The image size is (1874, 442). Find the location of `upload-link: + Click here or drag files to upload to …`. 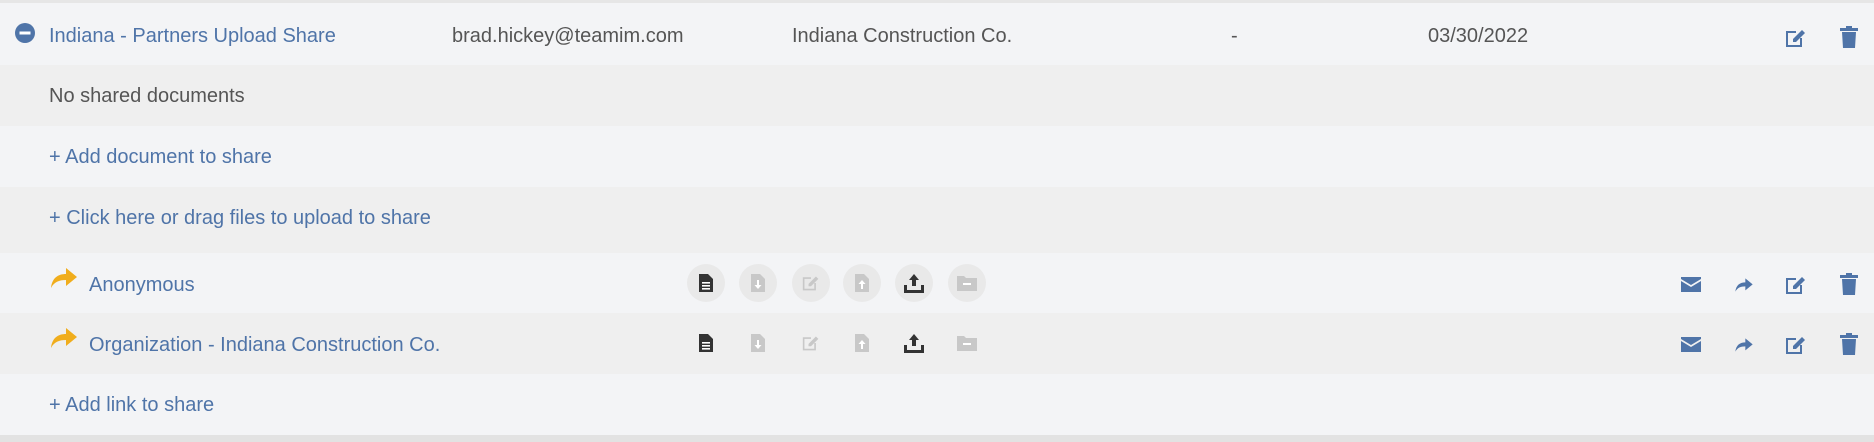

upload-link: + Click here or drag files to upload to … is located at coordinates (240, 218).